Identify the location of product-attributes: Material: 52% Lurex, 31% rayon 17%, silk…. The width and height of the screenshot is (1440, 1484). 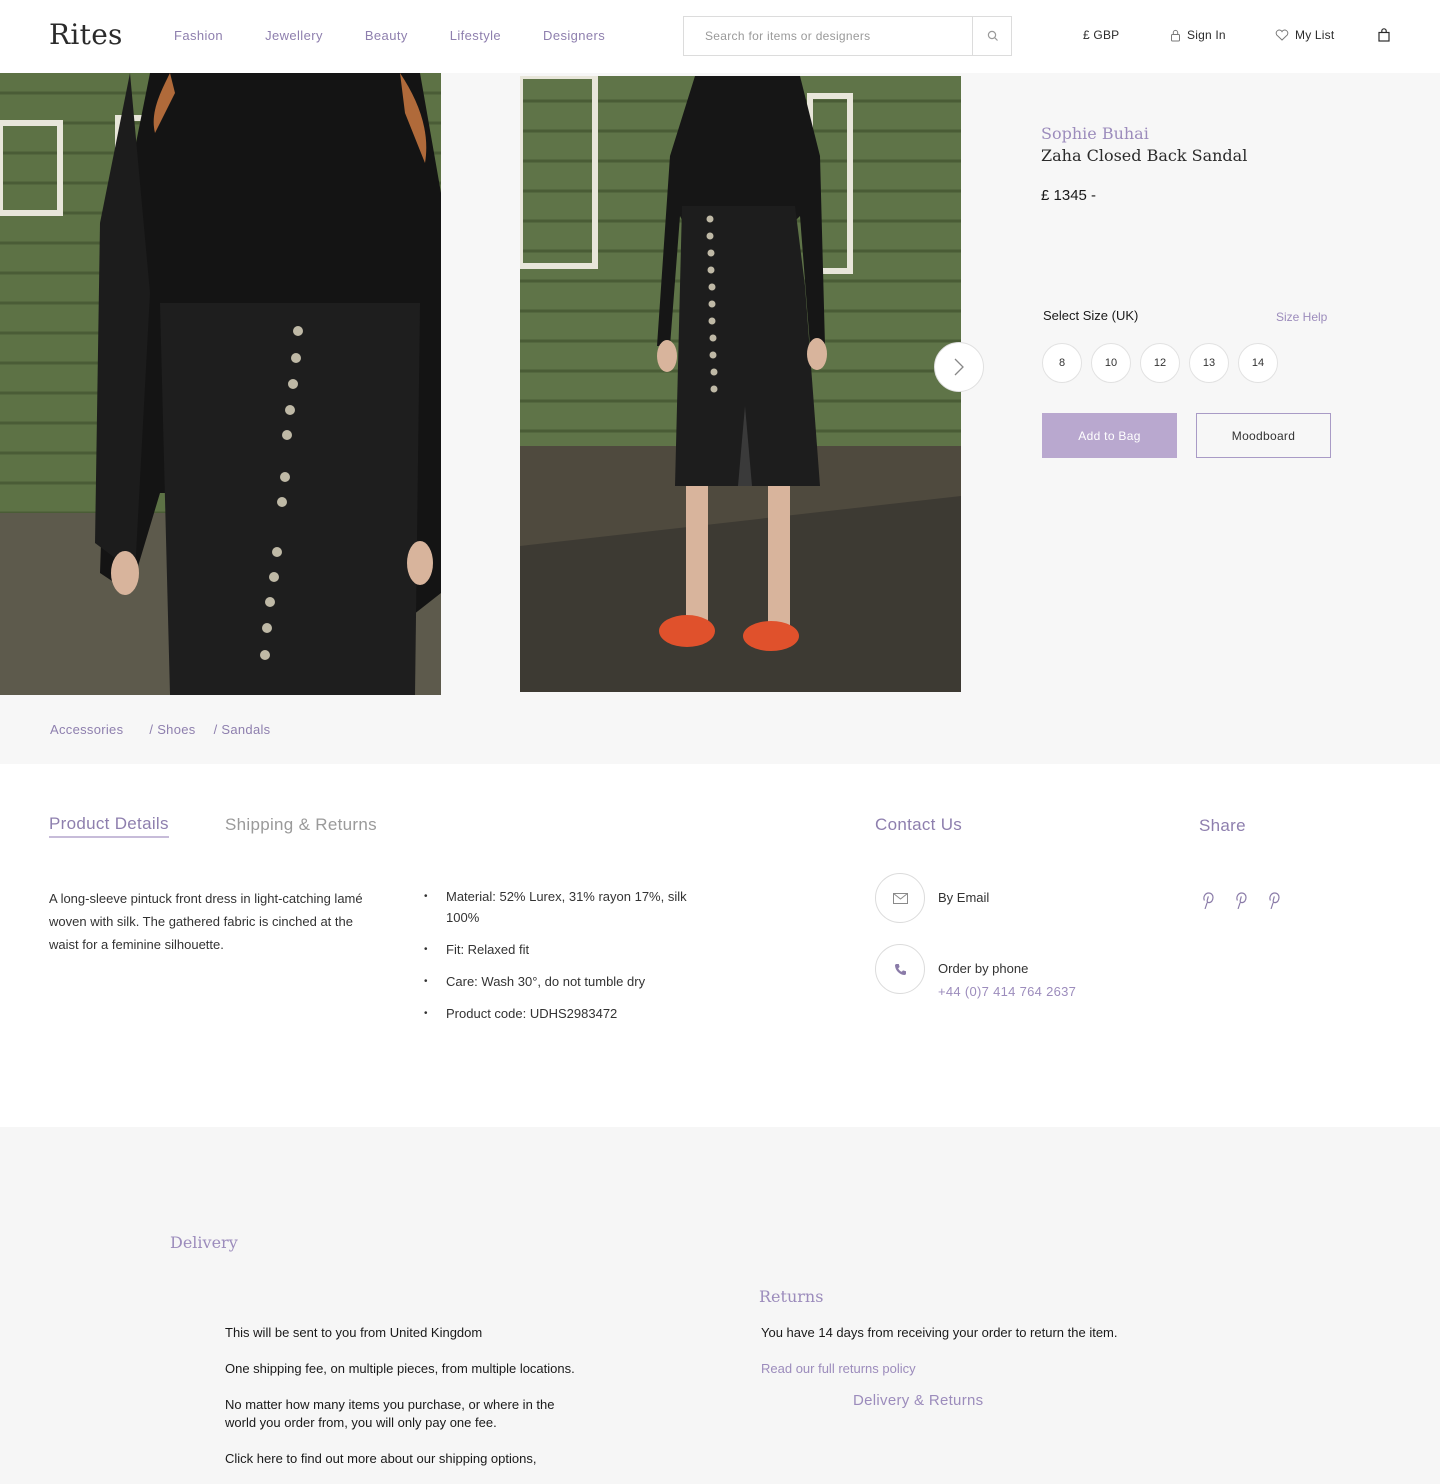
(564, 960).